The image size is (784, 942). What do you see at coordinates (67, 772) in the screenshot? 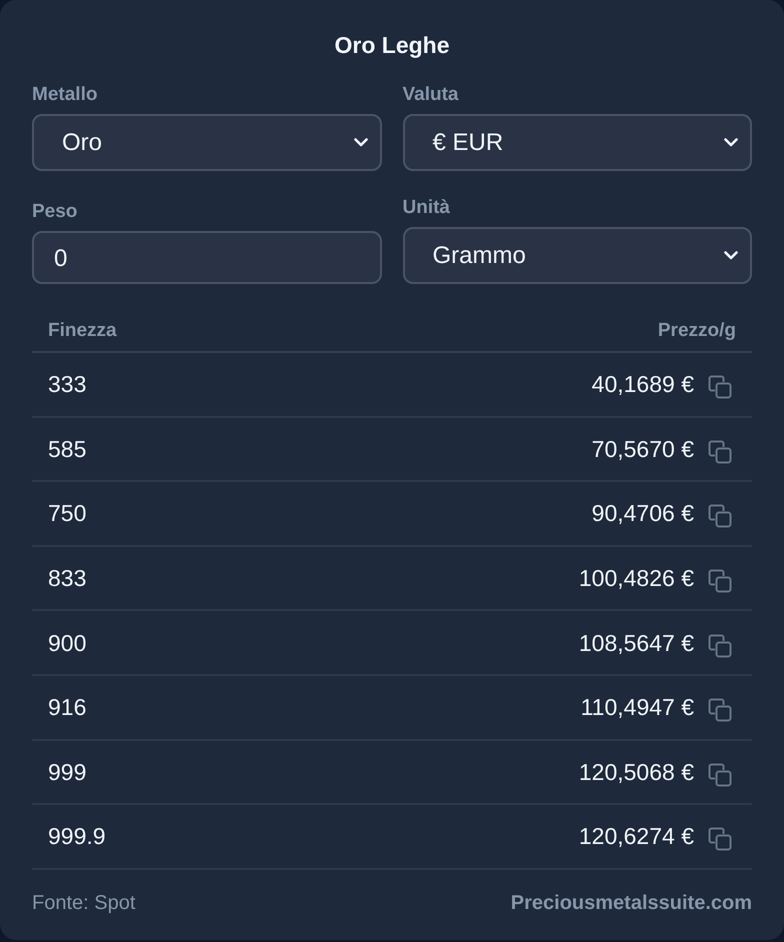
I see `table-cell: 999` at bounding box center [67, 772].